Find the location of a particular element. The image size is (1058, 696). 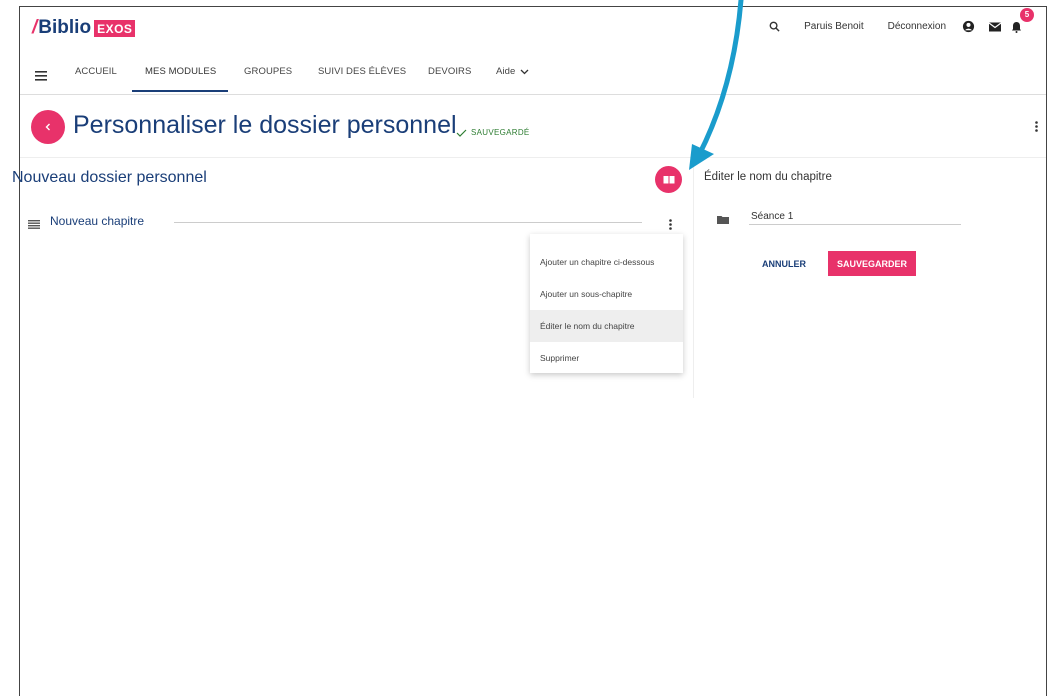

drag-handle-icon is located at coordinates (34, 225).